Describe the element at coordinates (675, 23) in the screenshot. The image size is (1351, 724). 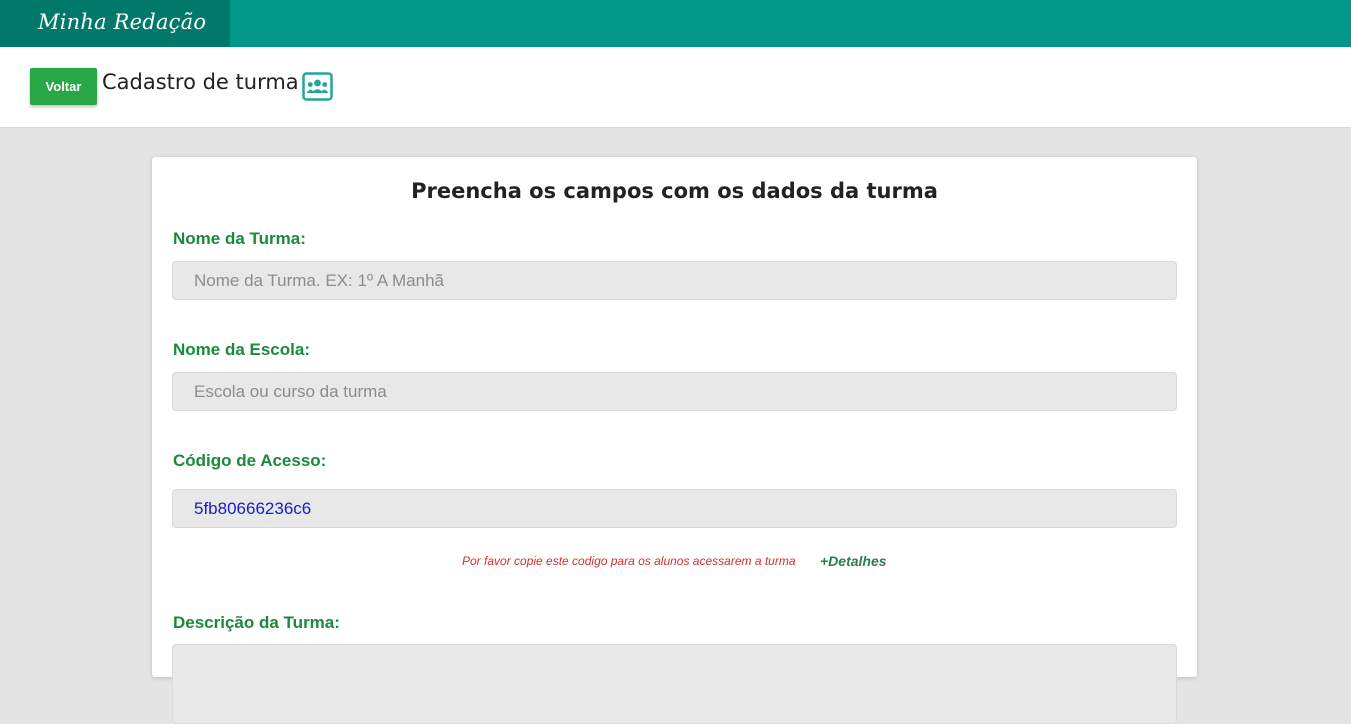
I see `top-navbar: Minha Redação` at that location.